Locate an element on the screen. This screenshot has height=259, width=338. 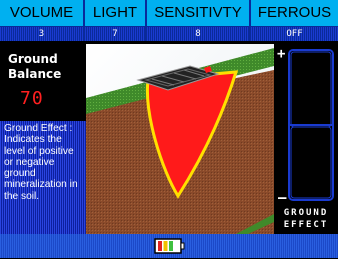
battery-terminal is located at coordinates (182, 246).